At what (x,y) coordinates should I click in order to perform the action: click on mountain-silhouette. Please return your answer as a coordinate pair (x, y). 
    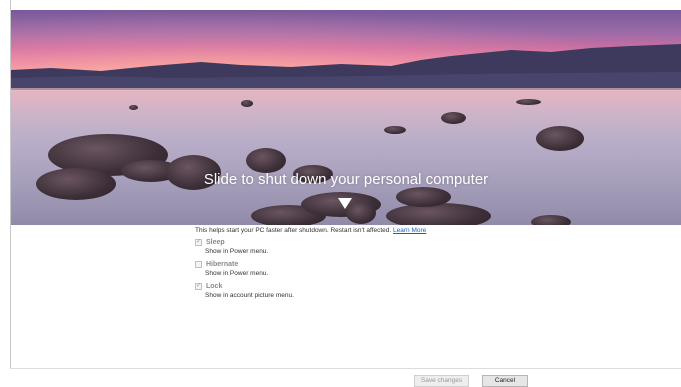
    Looking at the image, I should click on (346, 67).